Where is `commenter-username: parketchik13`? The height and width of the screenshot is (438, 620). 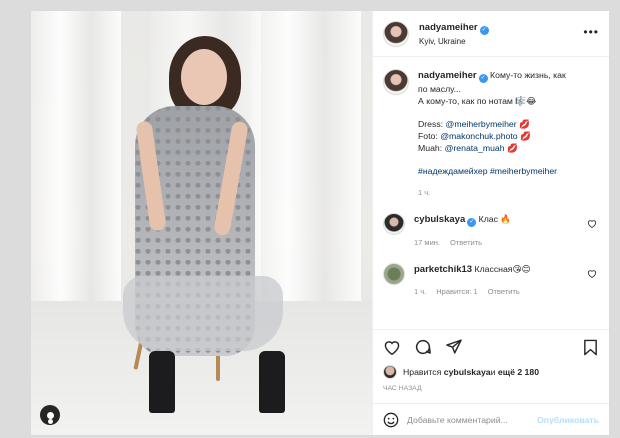
commenter-username: parketchik13 is located at coordinates (443, 269).